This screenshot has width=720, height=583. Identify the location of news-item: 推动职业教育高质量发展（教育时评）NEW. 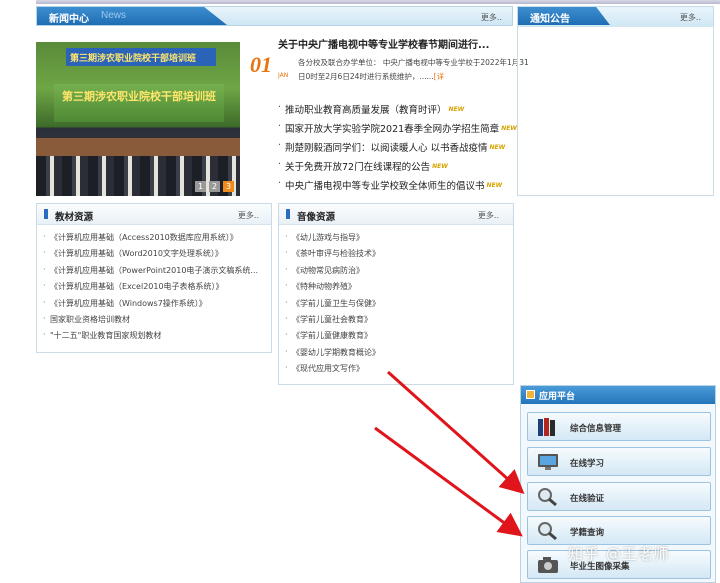
(413, 111).